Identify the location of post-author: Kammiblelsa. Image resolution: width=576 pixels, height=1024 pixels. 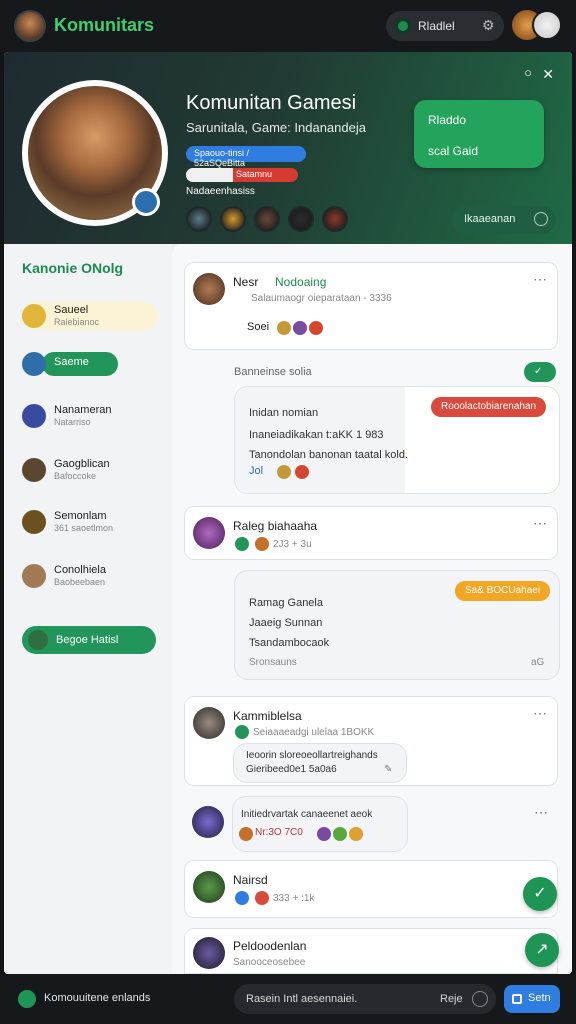
(267, 716).